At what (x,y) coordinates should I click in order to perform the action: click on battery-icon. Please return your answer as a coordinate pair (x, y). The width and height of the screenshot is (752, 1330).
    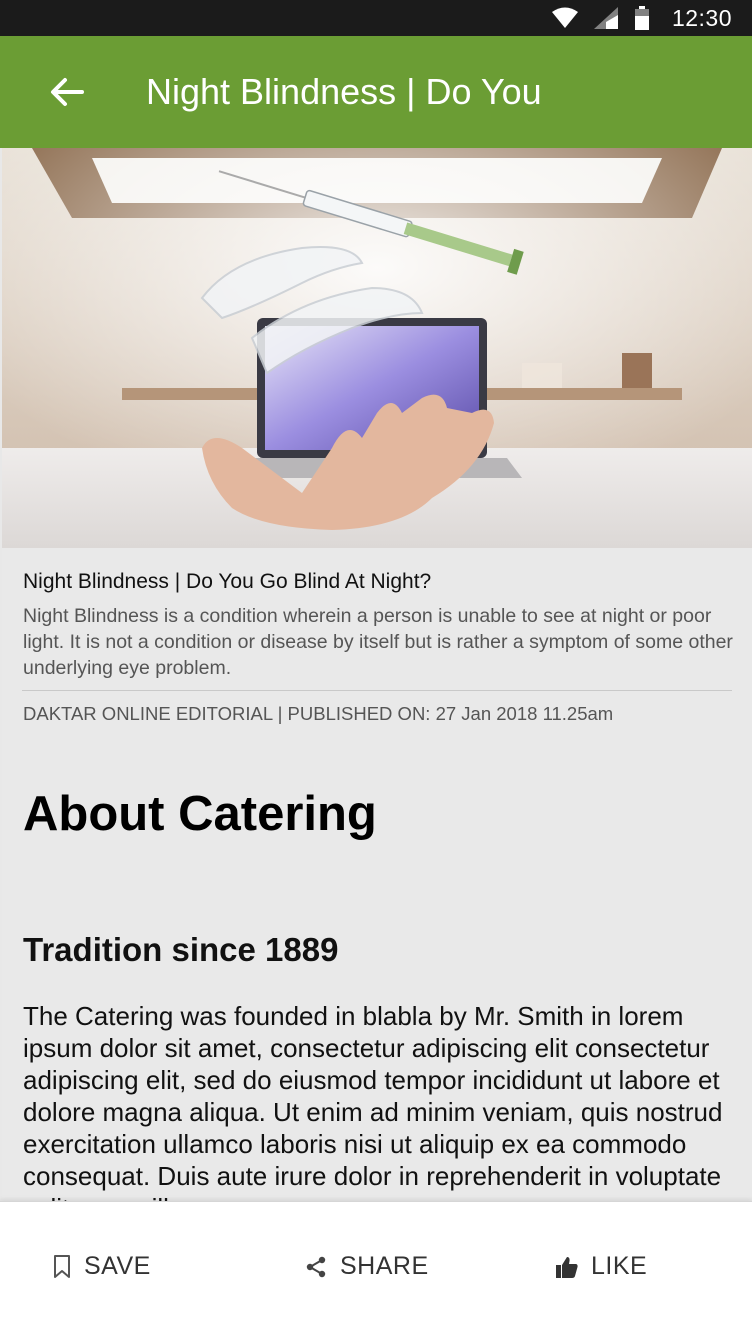
    Looking at the image, I should click on (641, 18).